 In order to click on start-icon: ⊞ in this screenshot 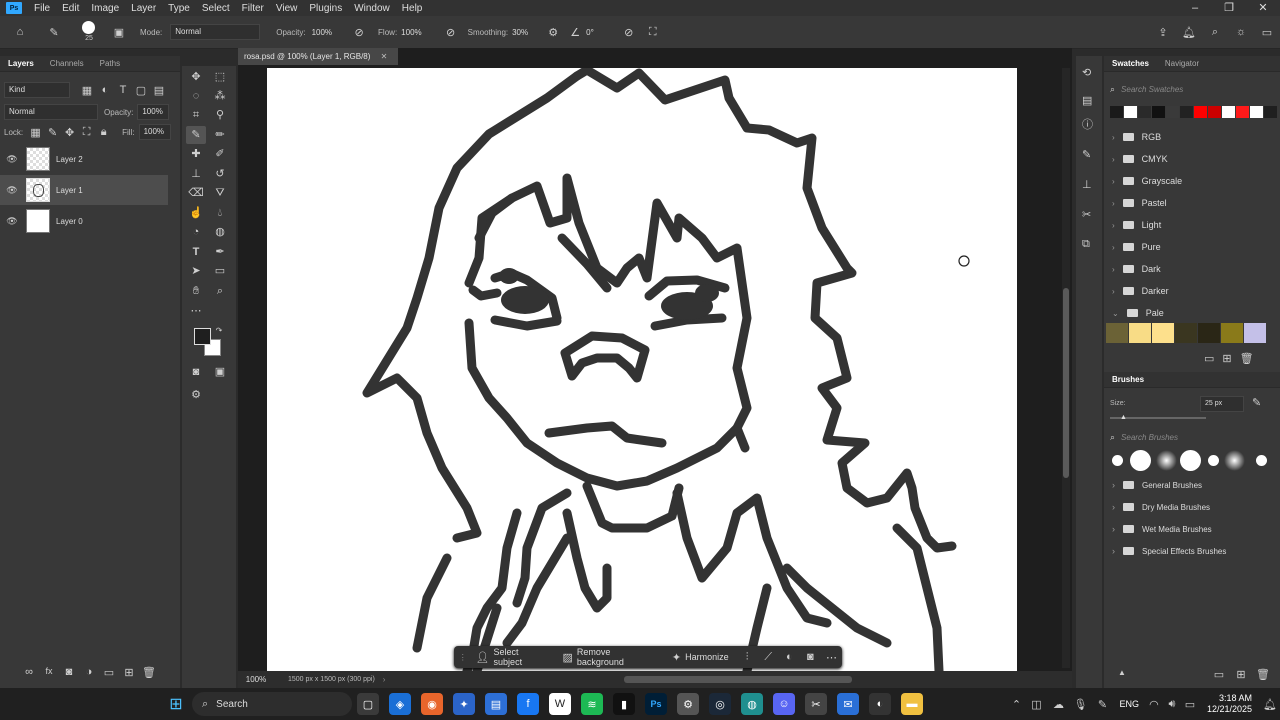, I will do `click(176, 704)`.